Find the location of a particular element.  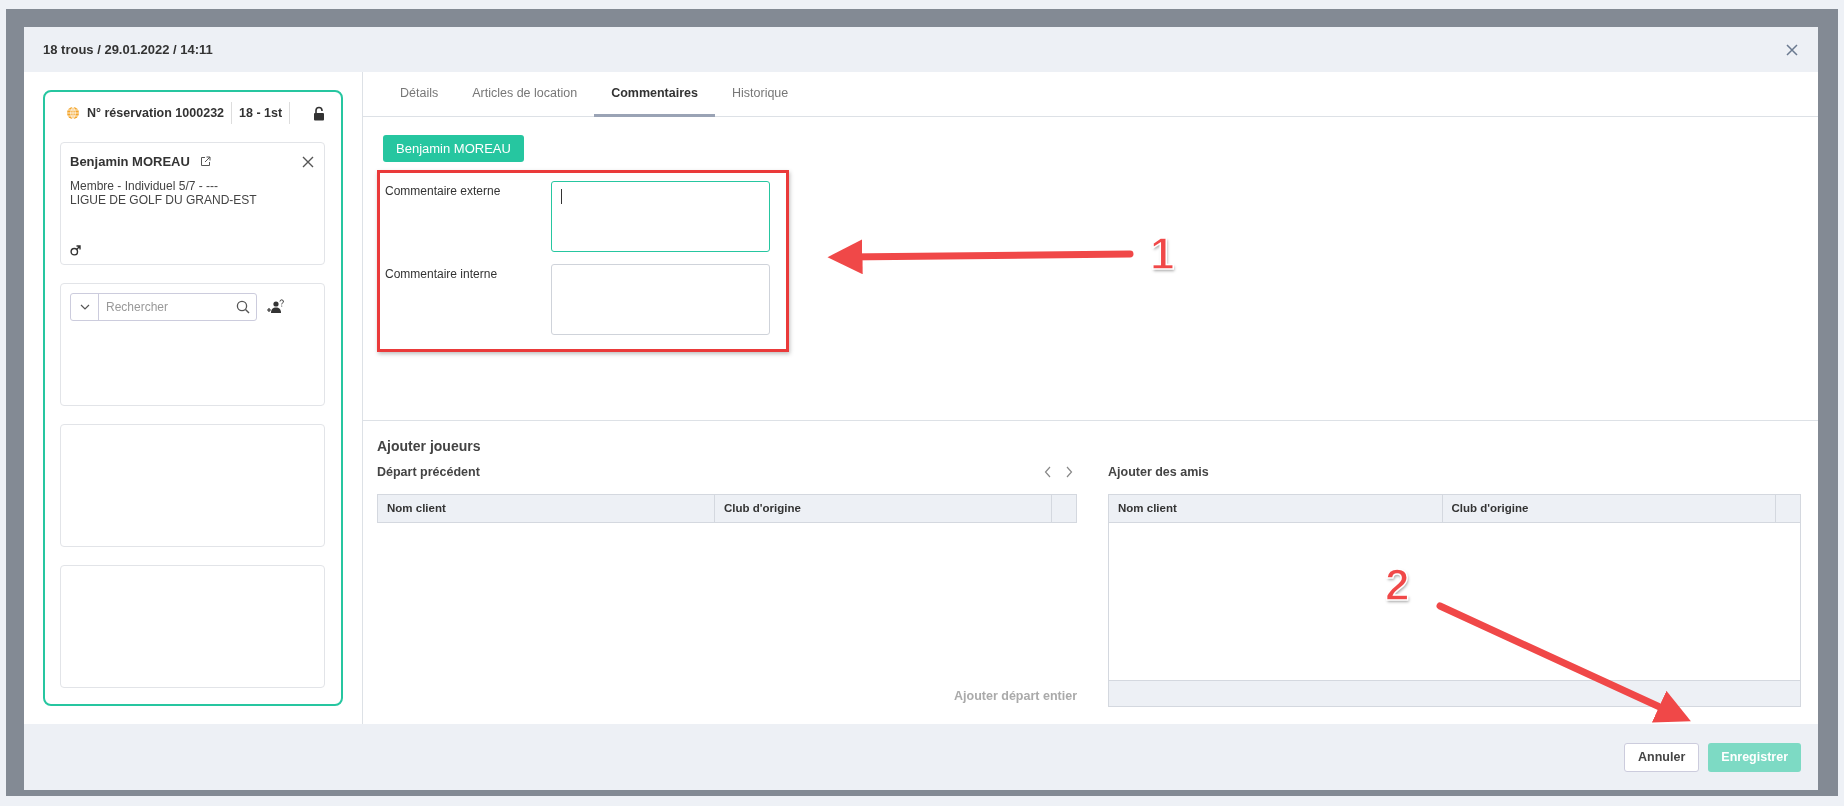

male-symbol-icon is located at coordinates (75, 250).